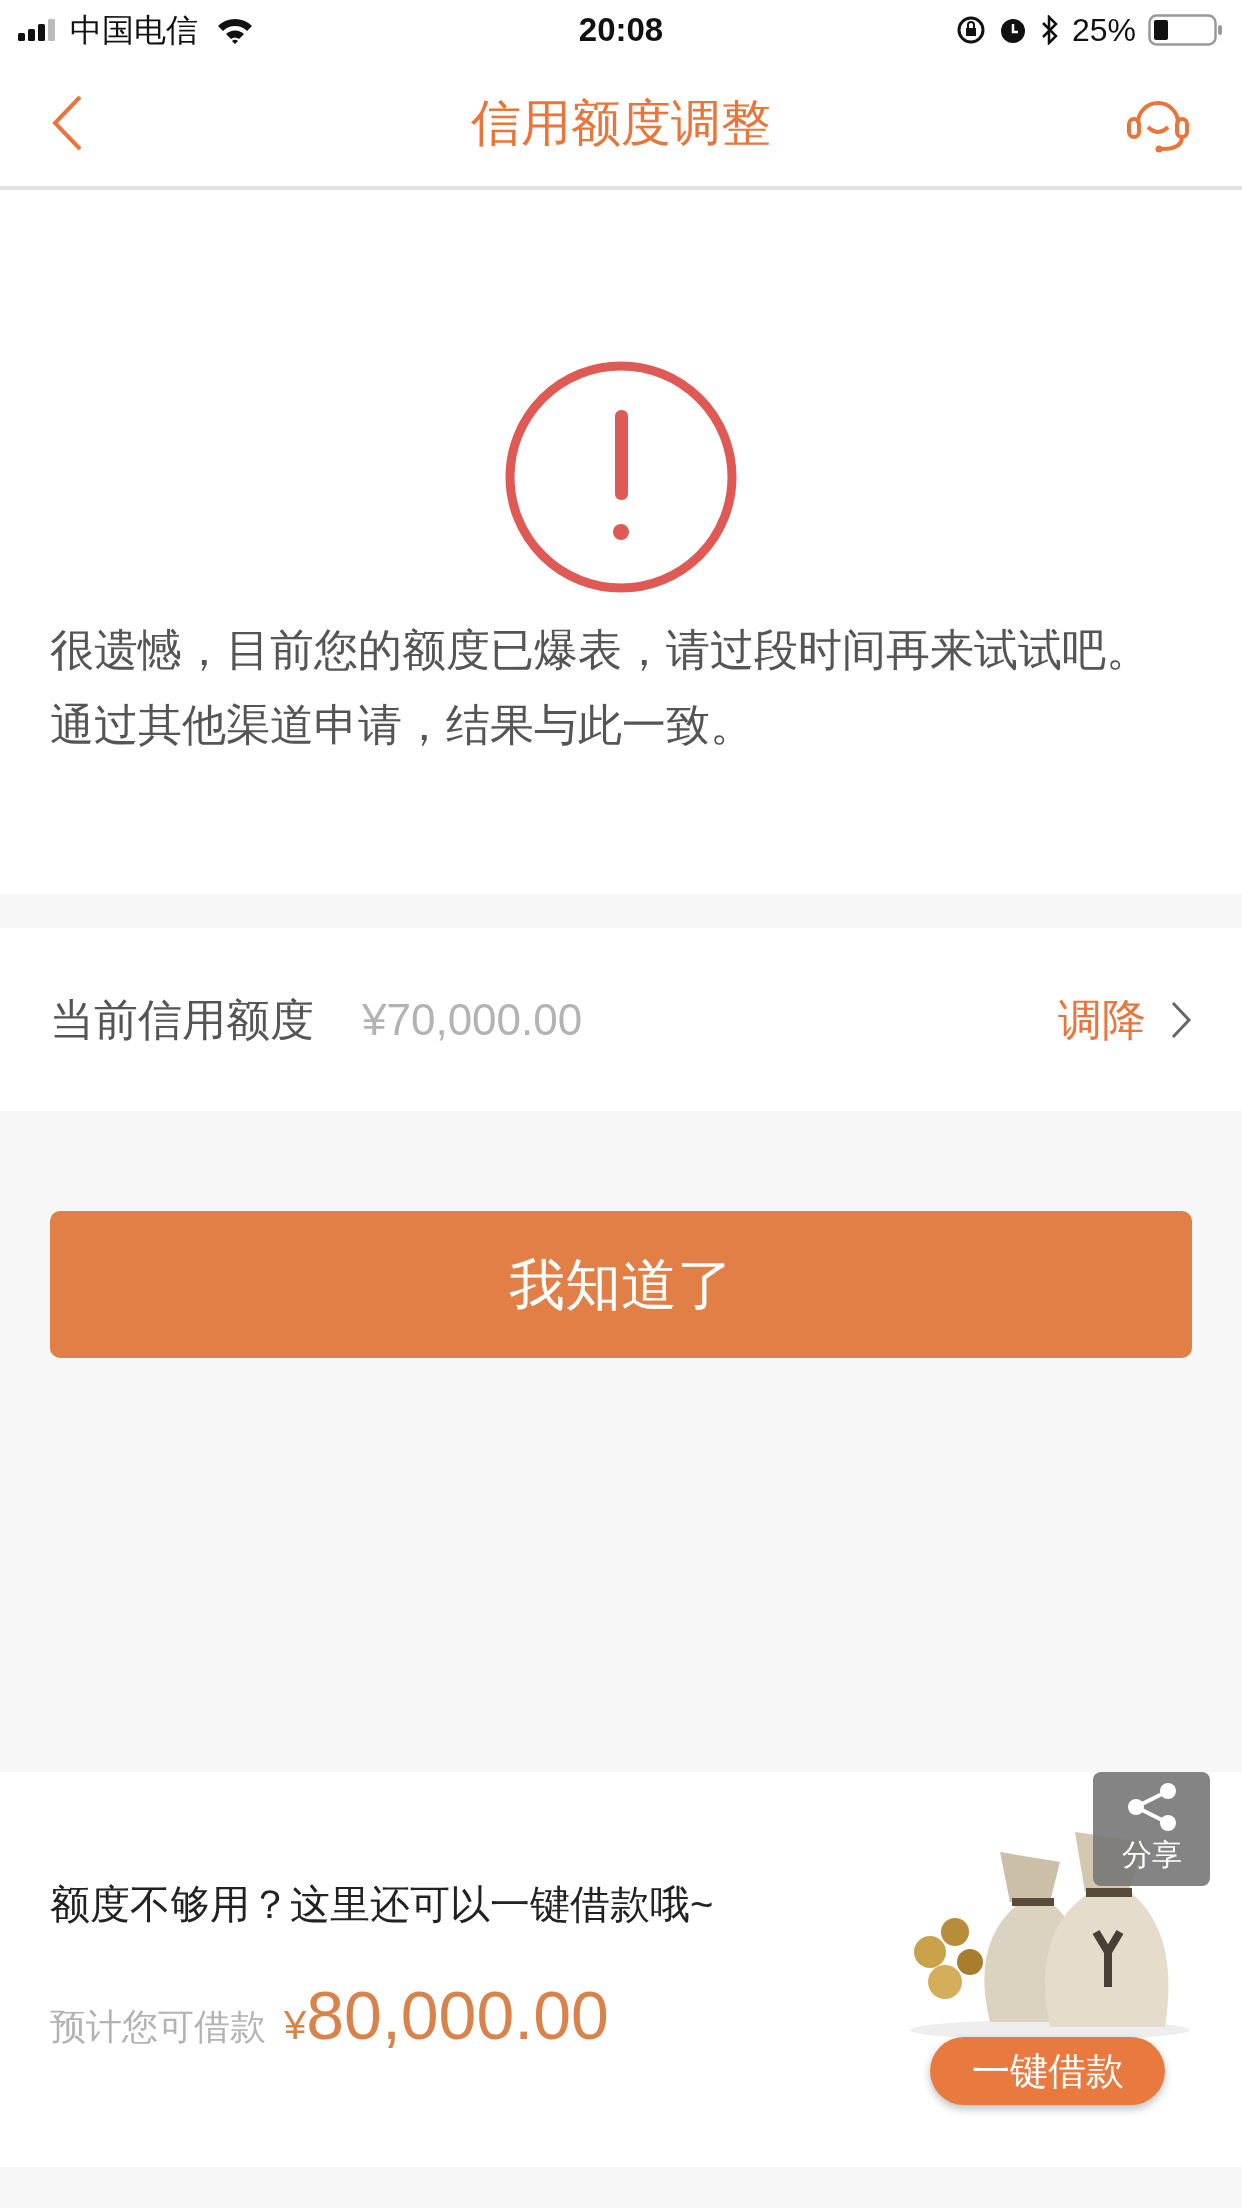 This screenshot has width=1242, height=2208. What do you see at coordinates (621, 1284) in the screenshot?
I see `confirm-button: 我知道了` at bounding box center [621, 1284].